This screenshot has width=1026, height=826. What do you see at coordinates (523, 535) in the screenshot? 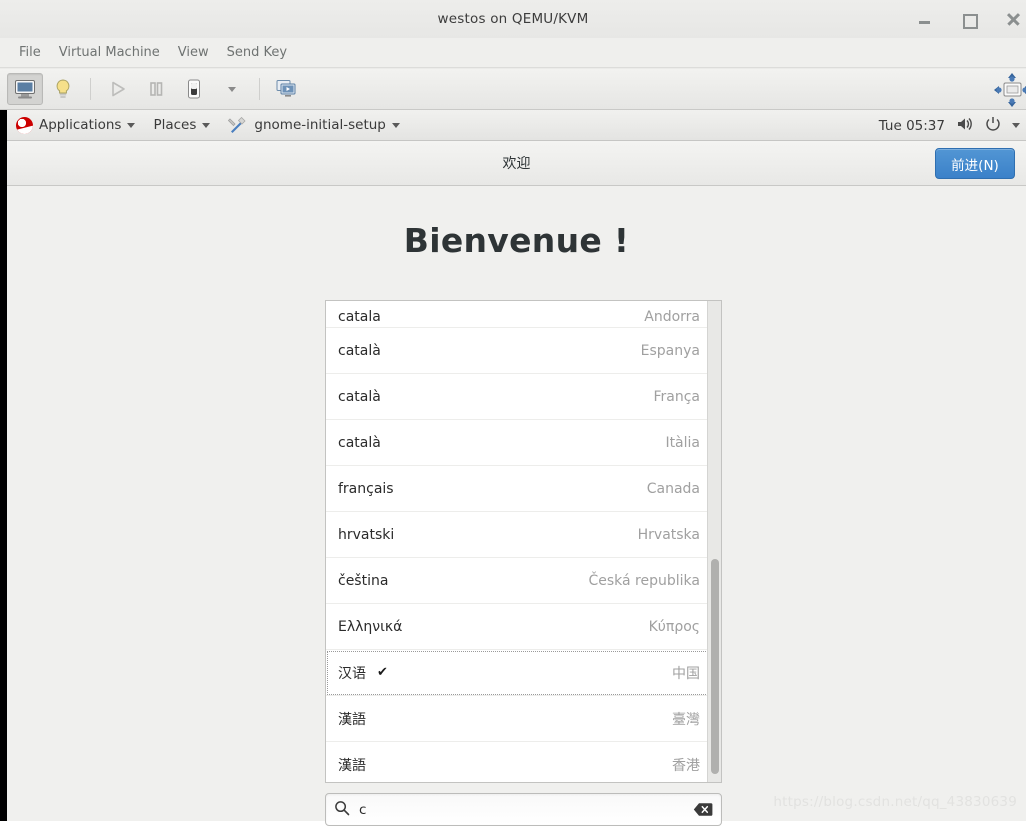
I see `language-row: hrvatski Hrvatska` at bounding box center [523, 535].